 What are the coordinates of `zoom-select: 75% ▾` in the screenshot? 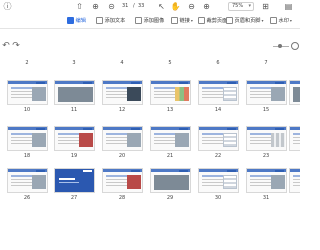 It's located at (241, 6).